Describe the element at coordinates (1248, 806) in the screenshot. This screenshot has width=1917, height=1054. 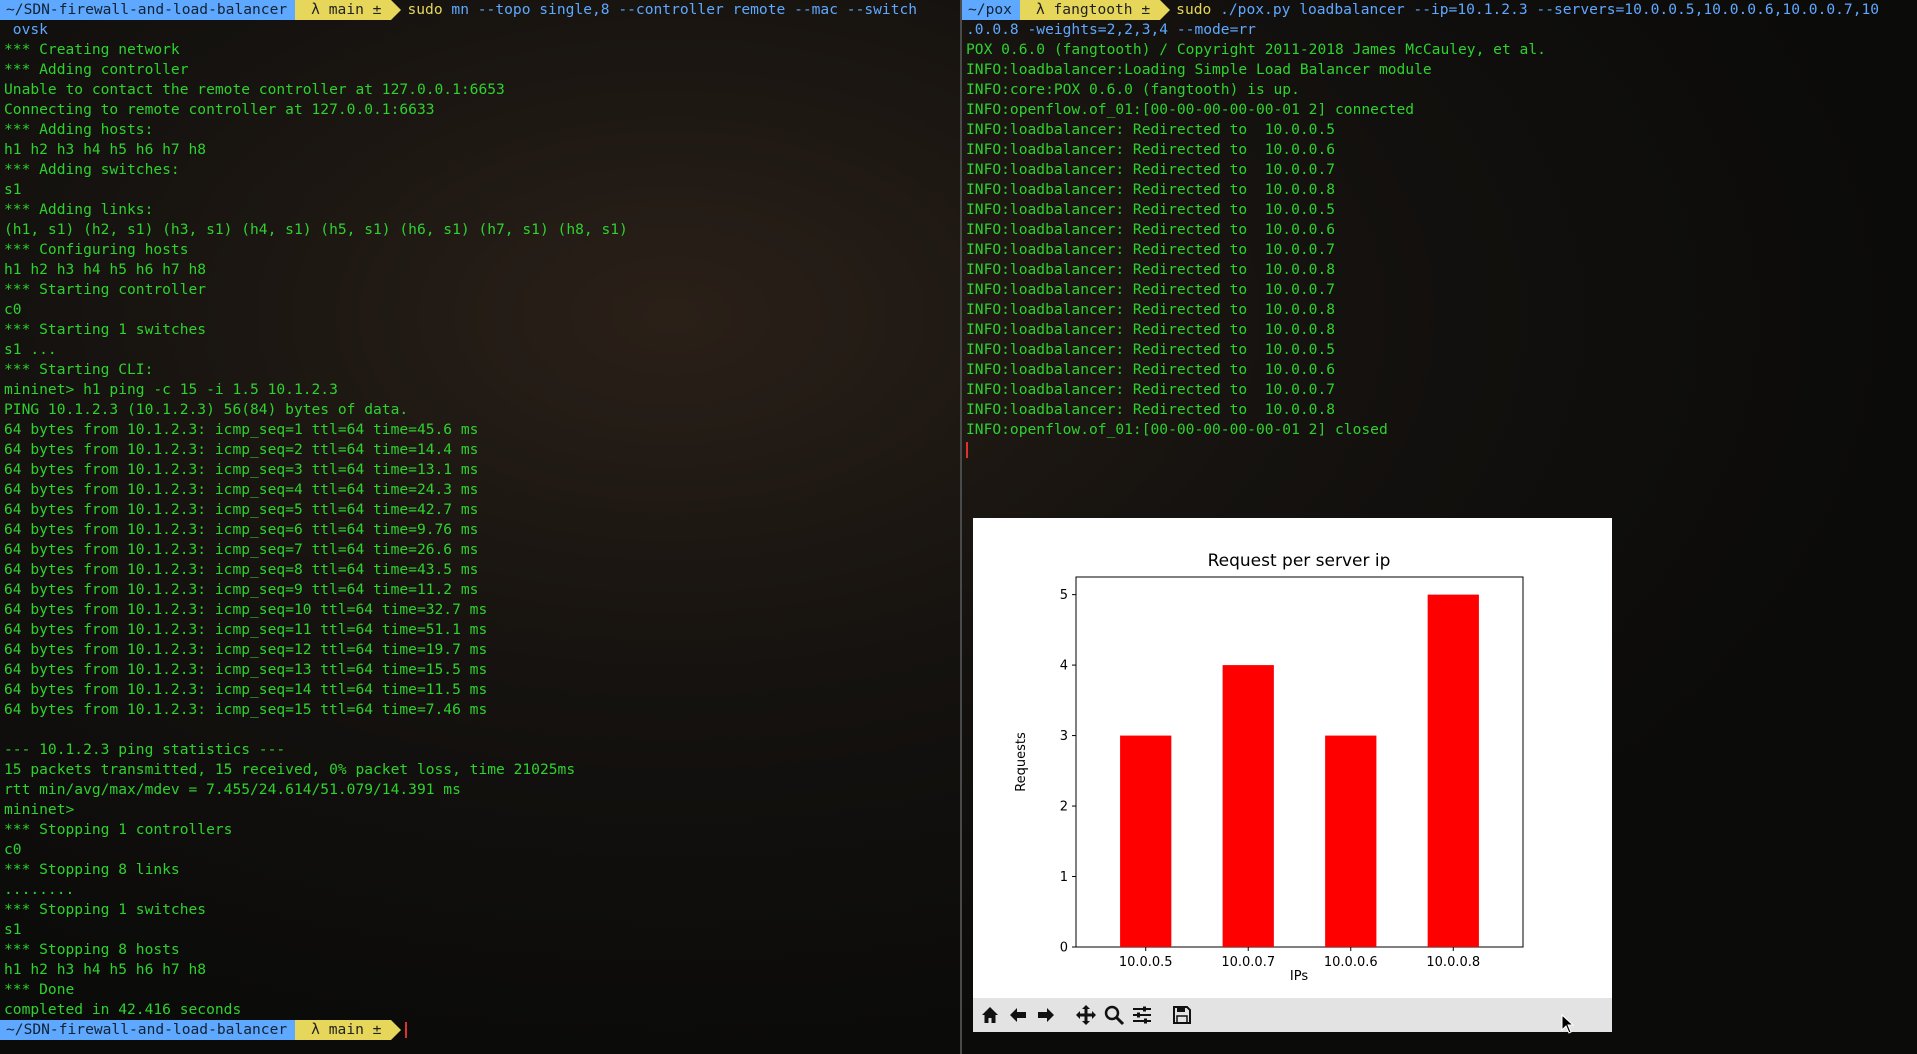
I see `bar-10.0.0.7` at that location.